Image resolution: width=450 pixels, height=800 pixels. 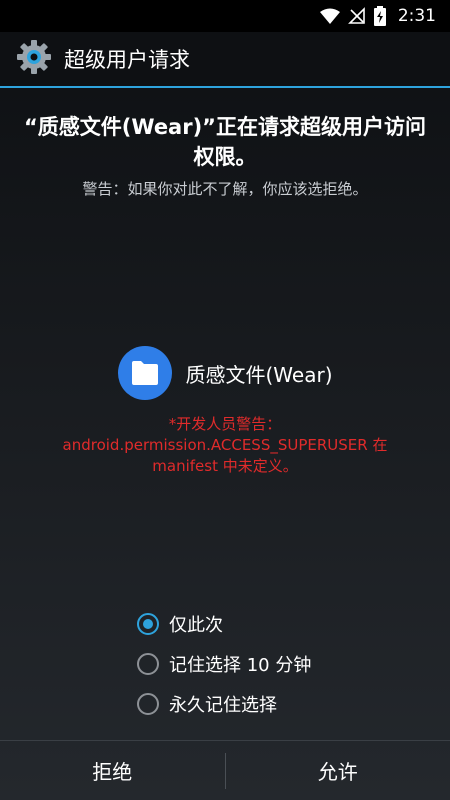 I want to click on folder-icon, so click(x=144, y=373).